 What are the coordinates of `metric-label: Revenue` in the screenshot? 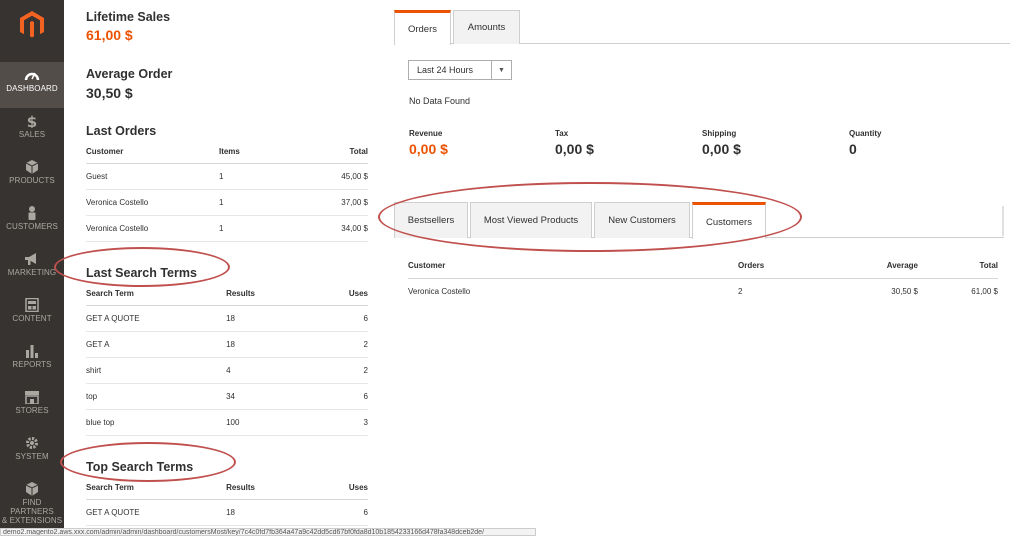 It's located at (426, 133).